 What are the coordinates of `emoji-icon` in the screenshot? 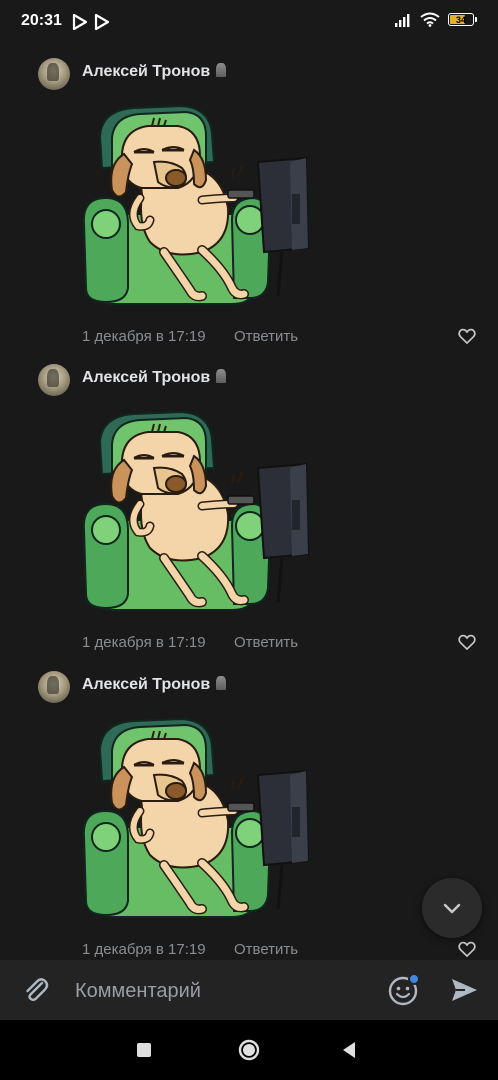 It's located at (404, 990).